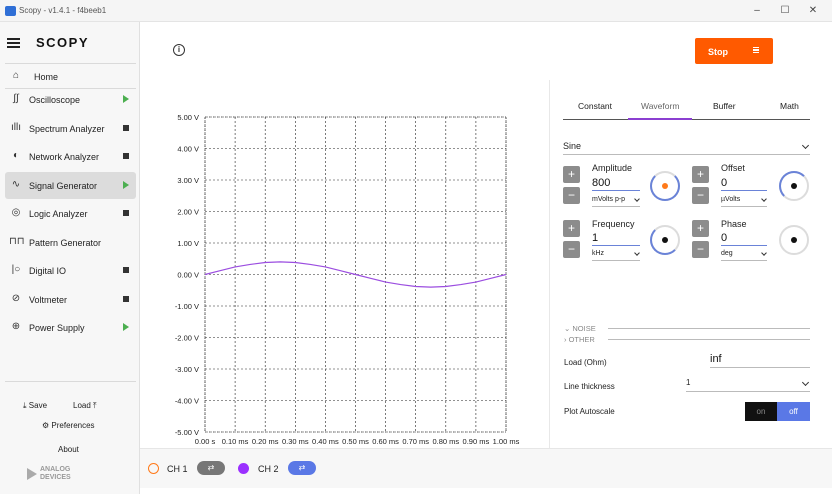 The image size is (832, 494). What do you see at coordinates (571, 249) in the screenshot?
I see `frequency-minus-button: −` at bounding box center [571, 249].